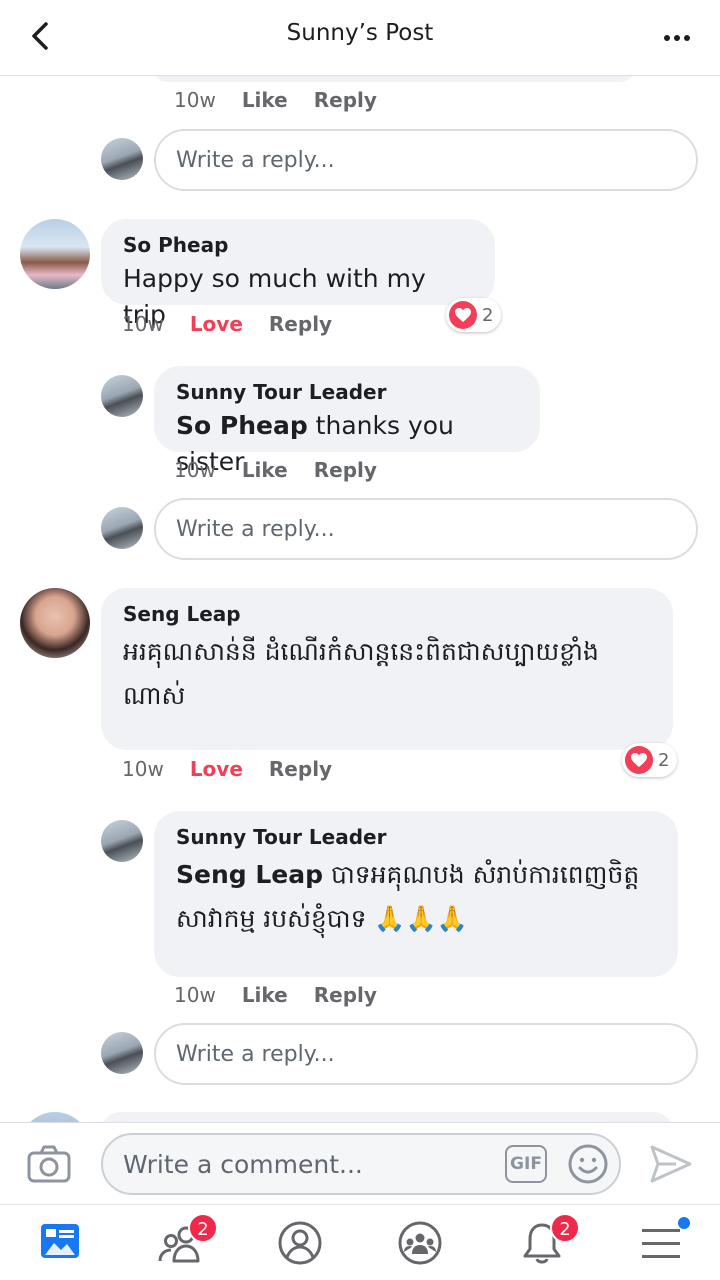 Image resolution: width=720 pixels, height=1280 pixels. I want to click on notifications-badge: 2, so click(565, 1228).